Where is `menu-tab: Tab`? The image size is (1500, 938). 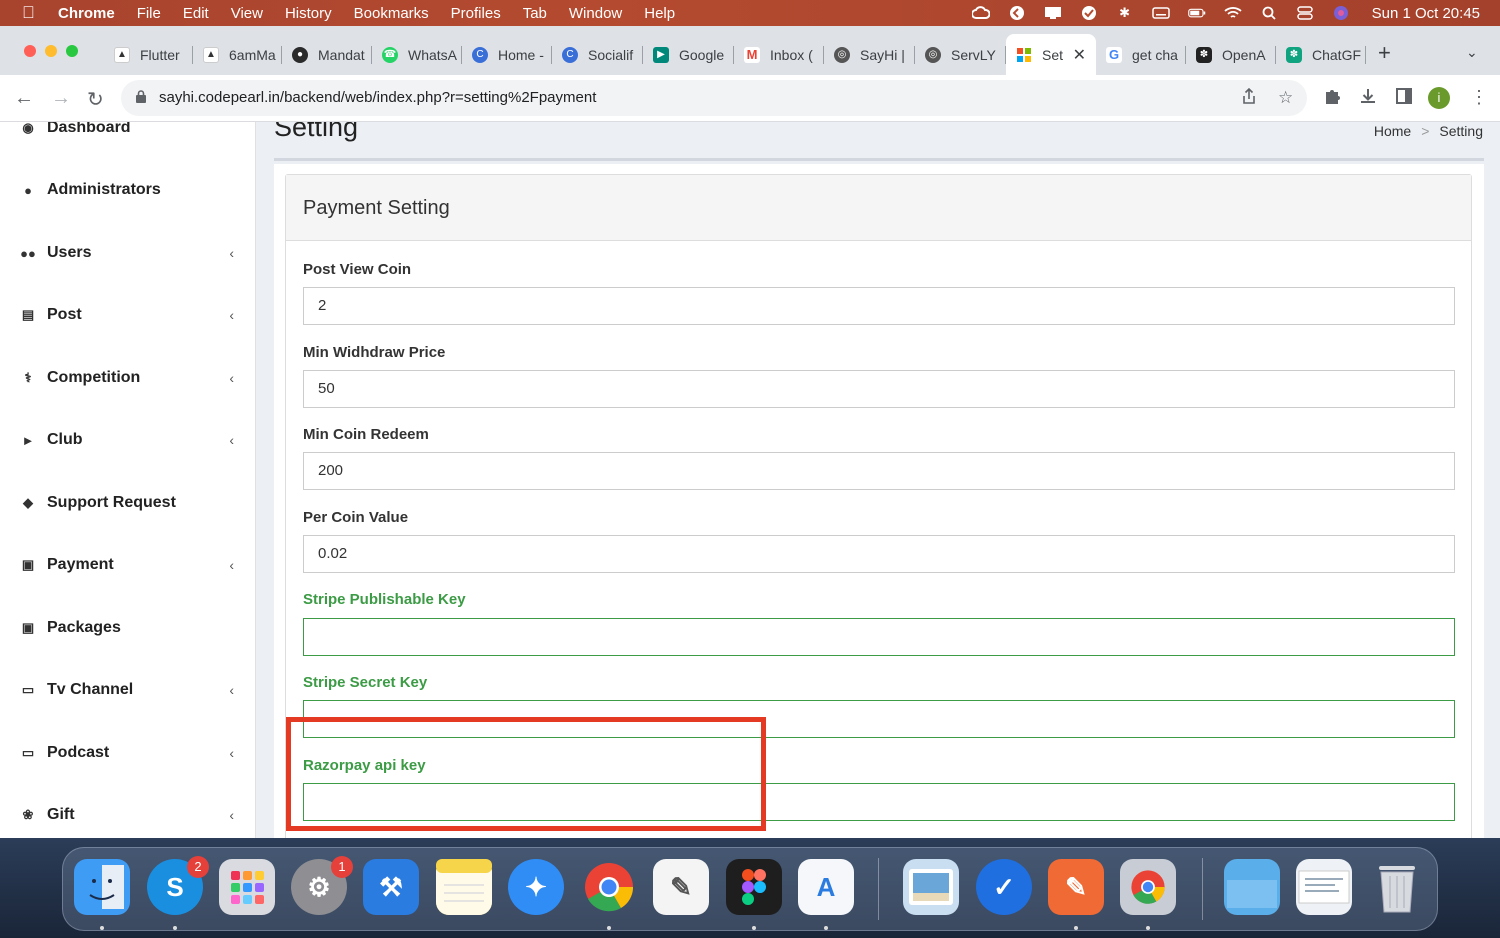 menu-tab: Tab is located at coordinates (535, 13).